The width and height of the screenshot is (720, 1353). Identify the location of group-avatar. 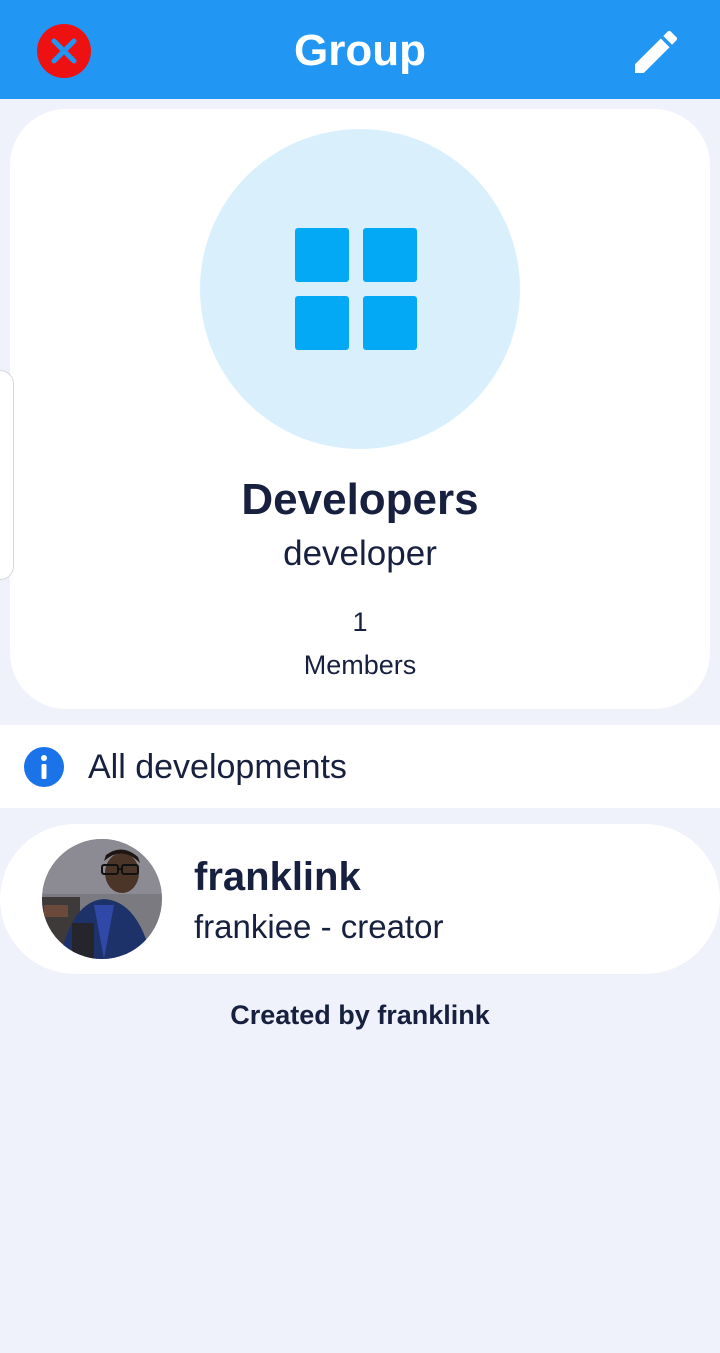
(360, 289).